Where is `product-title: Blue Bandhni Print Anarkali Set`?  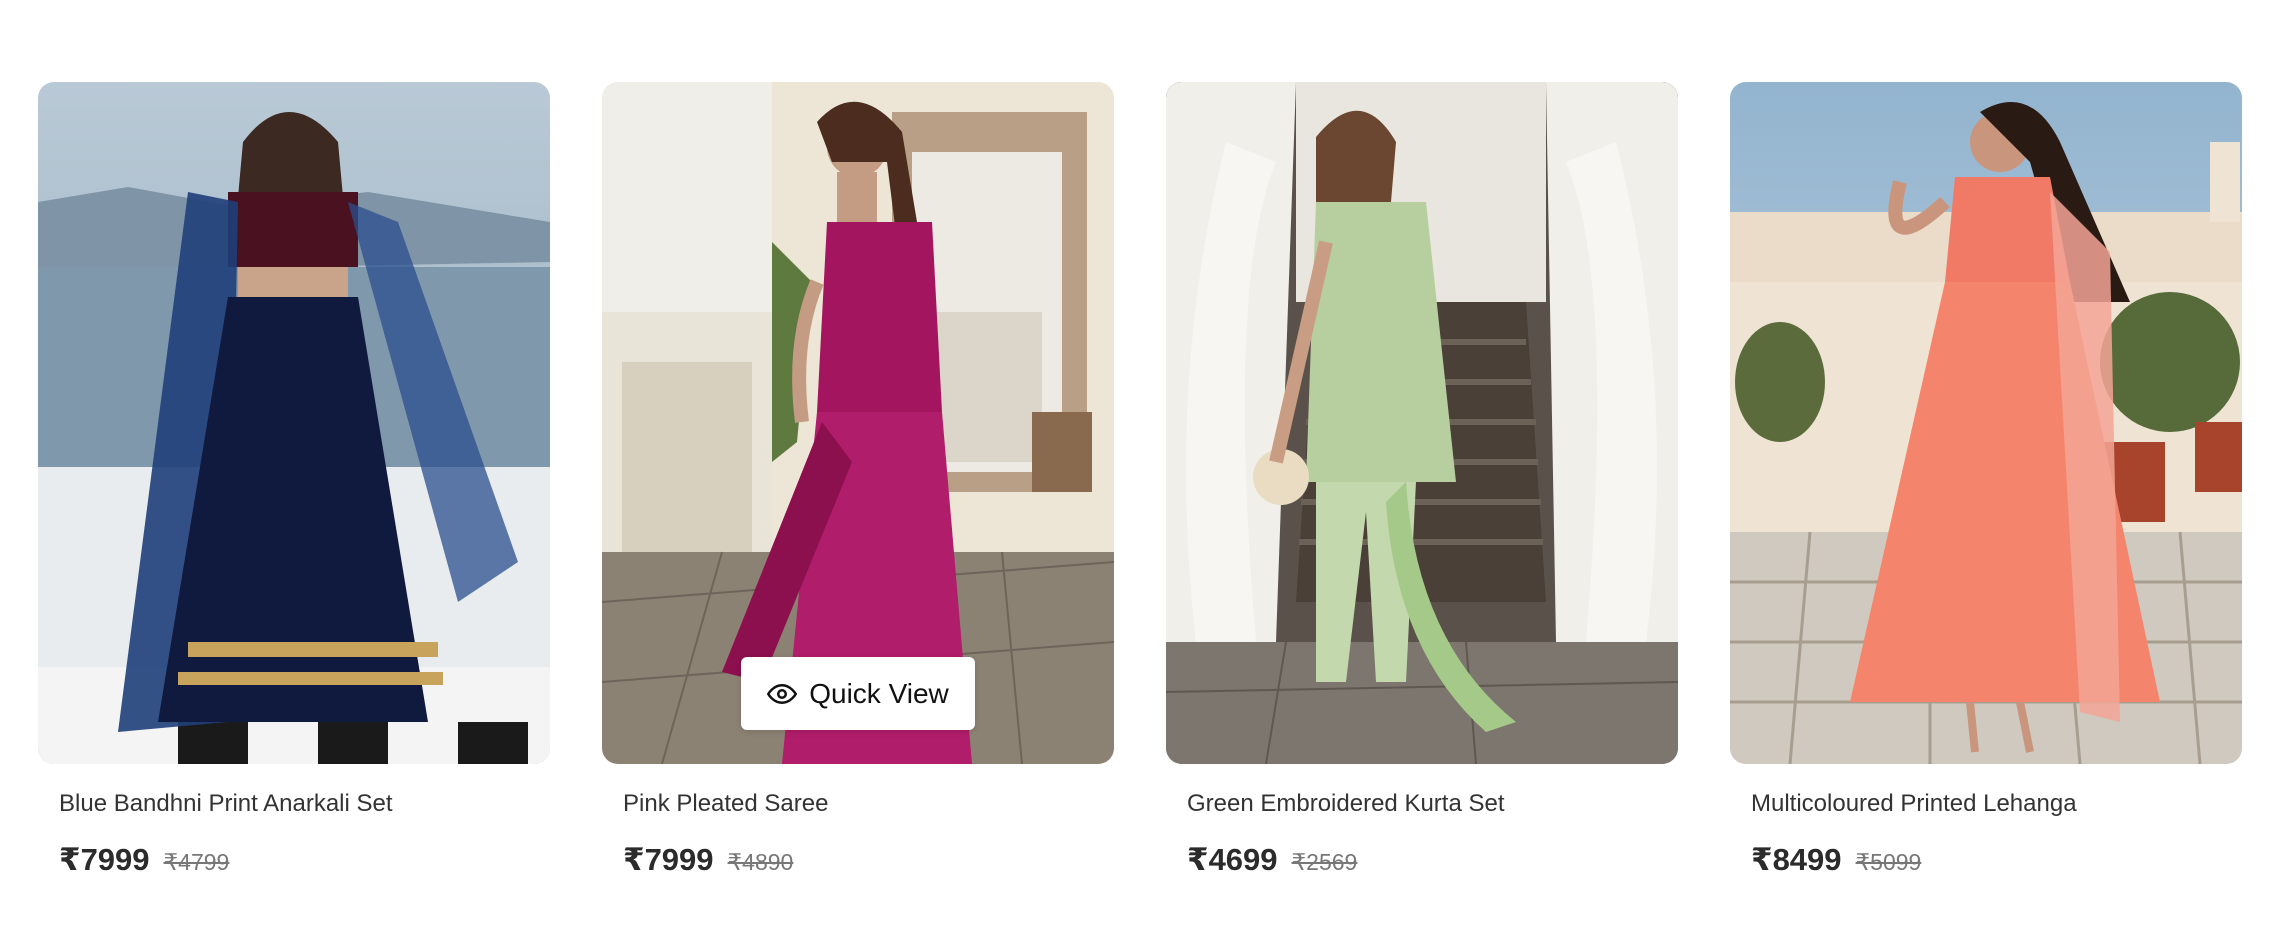 product-title: Blue Bandhni Print Anarkali Set is located at coordinates (304, 804).